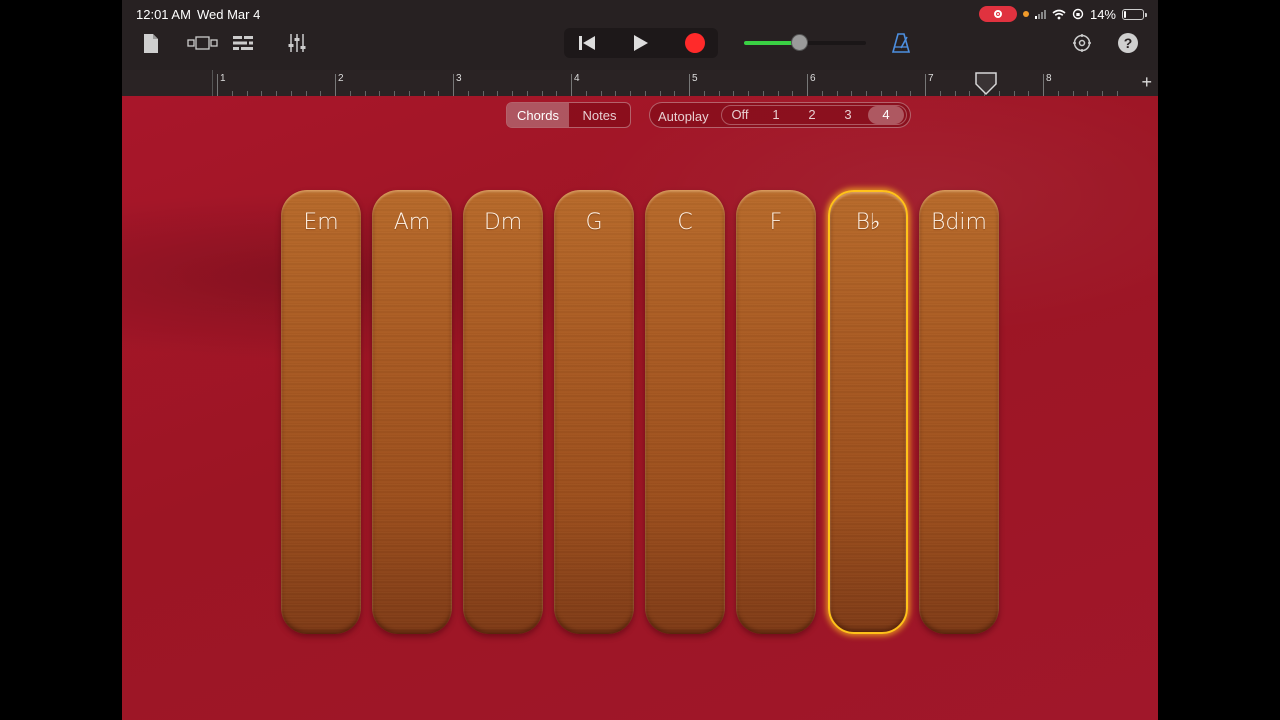  Describe the element at coordinates (1082, 43) in the screenshot. I see `settings-icon` at that location.